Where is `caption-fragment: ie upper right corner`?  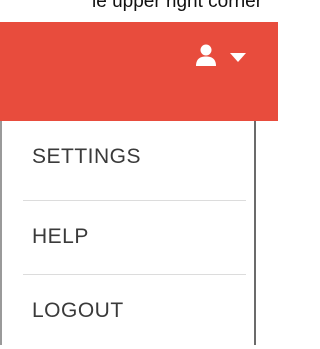 caption-fragment: ie upper right corner is located at coordinates (139, 11).